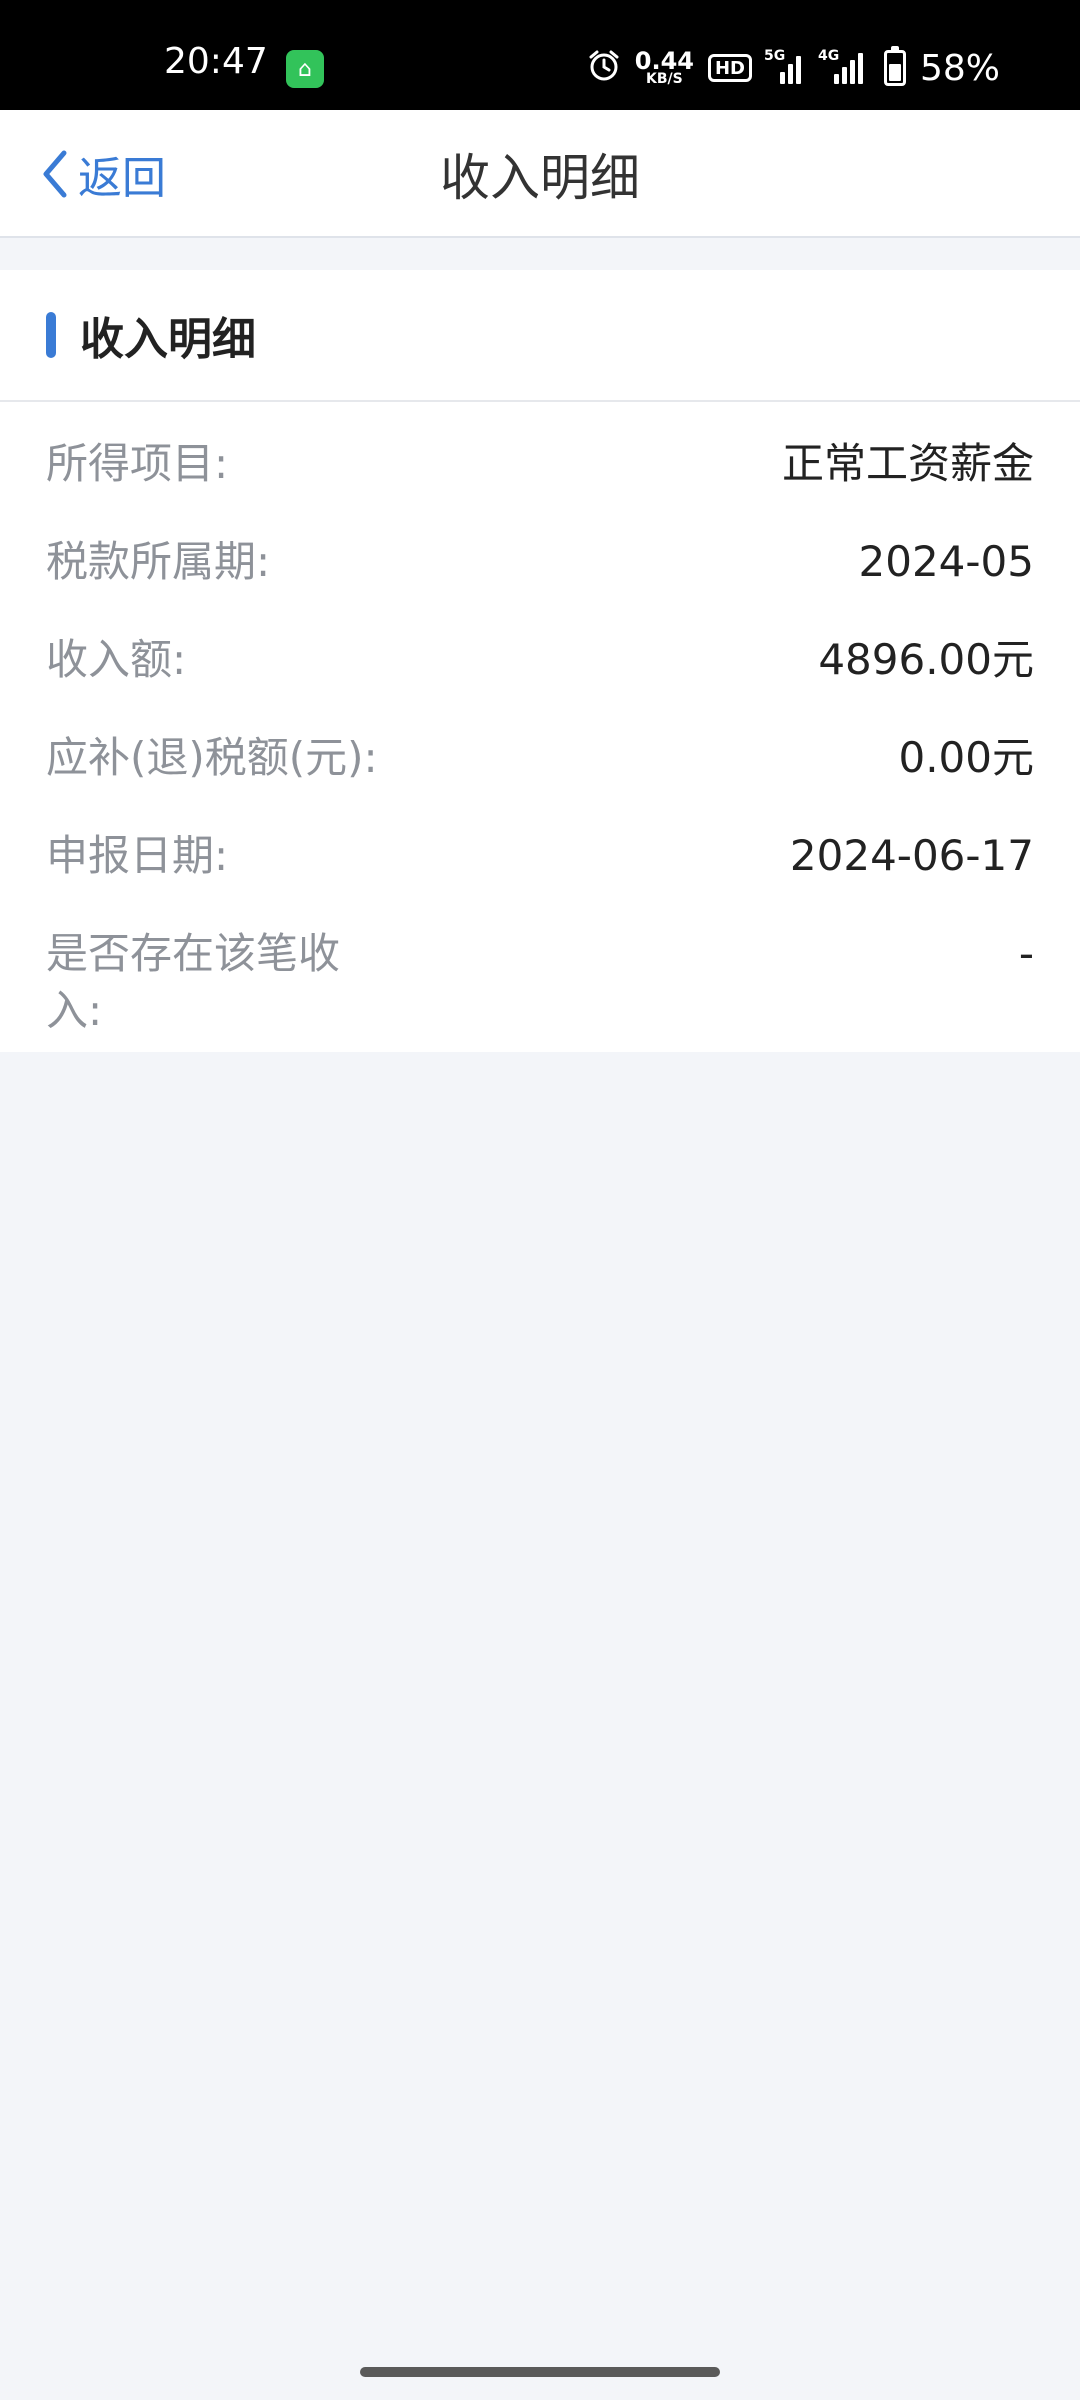 Image resolution: width=1080 pixels, height=2400 pixels. Describe the element at coordinates (1026, 953) in the screenshot. I see `row-value: -` at that location.